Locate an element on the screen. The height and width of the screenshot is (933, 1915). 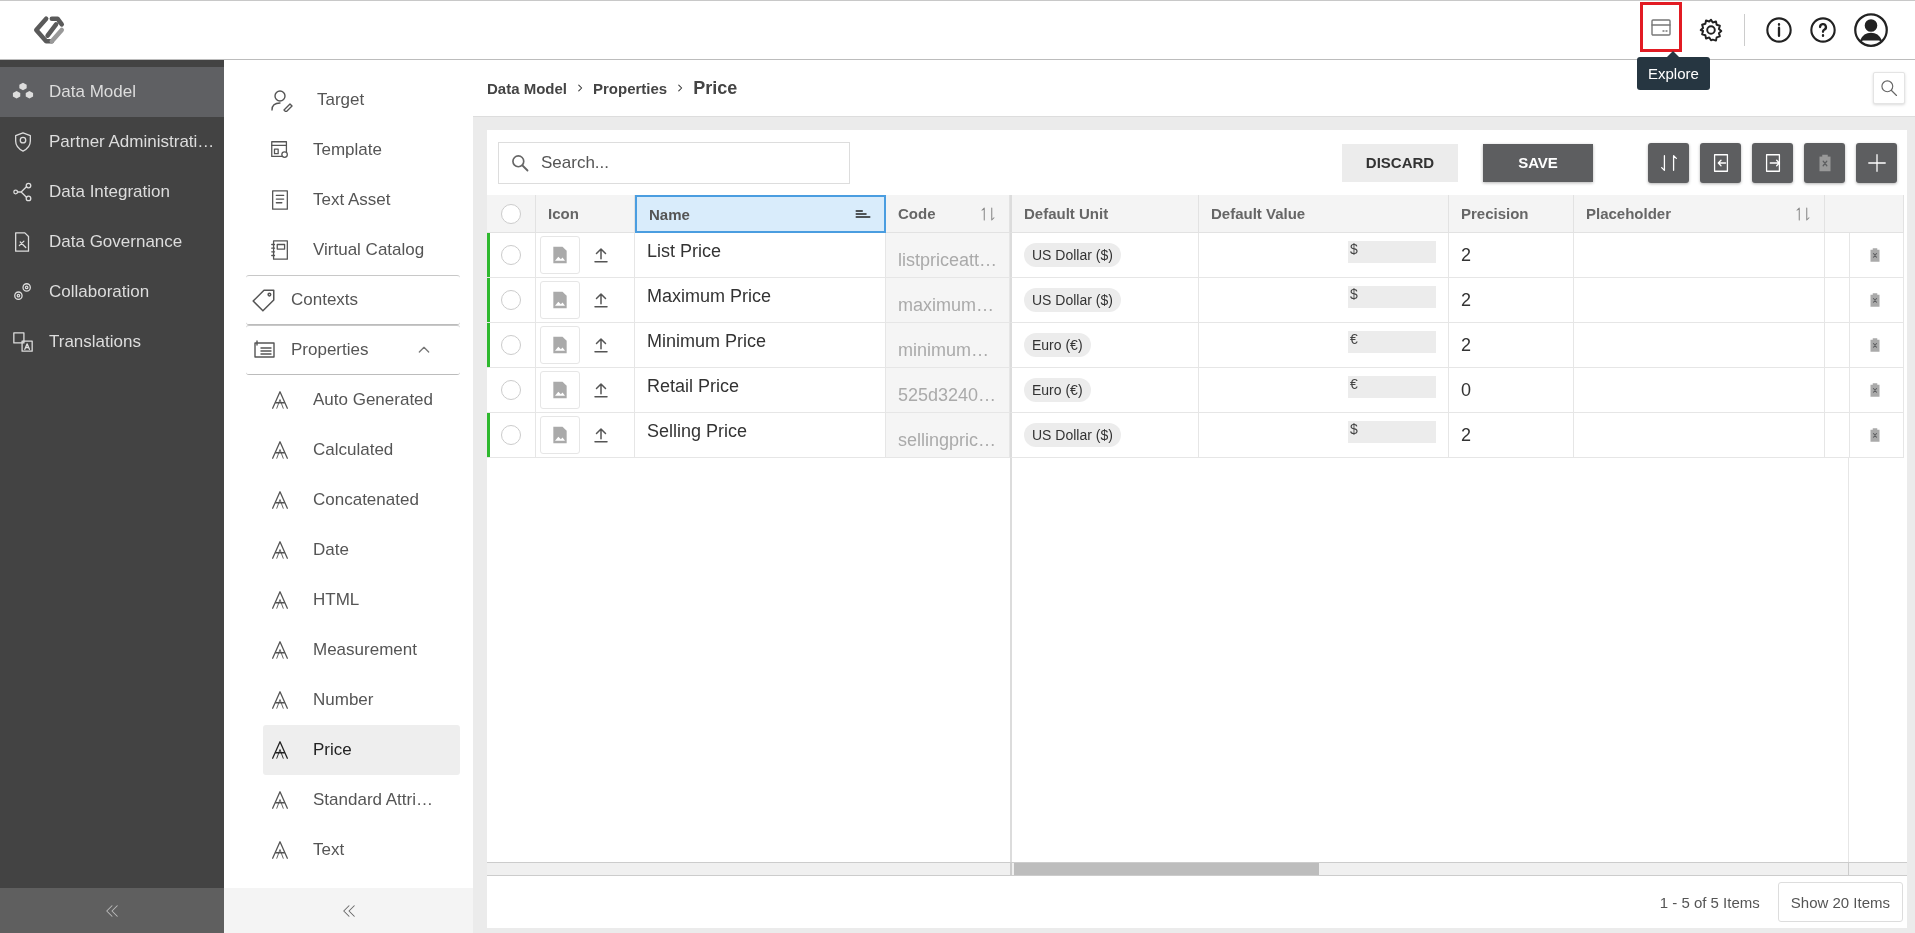
add-button is located at coordinates (1876, 162).